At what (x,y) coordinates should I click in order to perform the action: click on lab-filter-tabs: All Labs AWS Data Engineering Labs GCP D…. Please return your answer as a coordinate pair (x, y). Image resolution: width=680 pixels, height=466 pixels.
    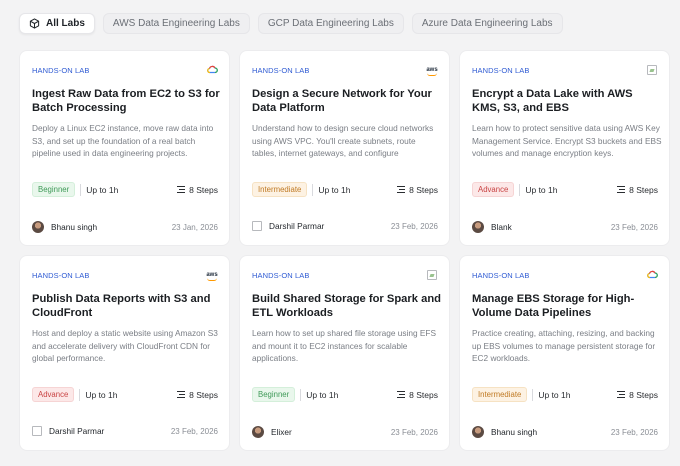
    Looking at the image, I should click on (291, 23).